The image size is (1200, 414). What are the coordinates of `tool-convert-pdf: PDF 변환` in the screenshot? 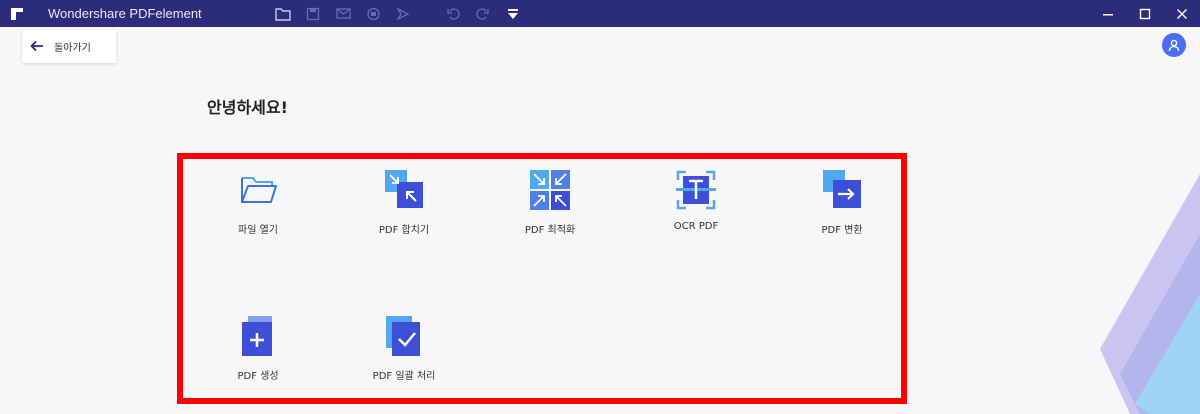 It's located at (842, 202).